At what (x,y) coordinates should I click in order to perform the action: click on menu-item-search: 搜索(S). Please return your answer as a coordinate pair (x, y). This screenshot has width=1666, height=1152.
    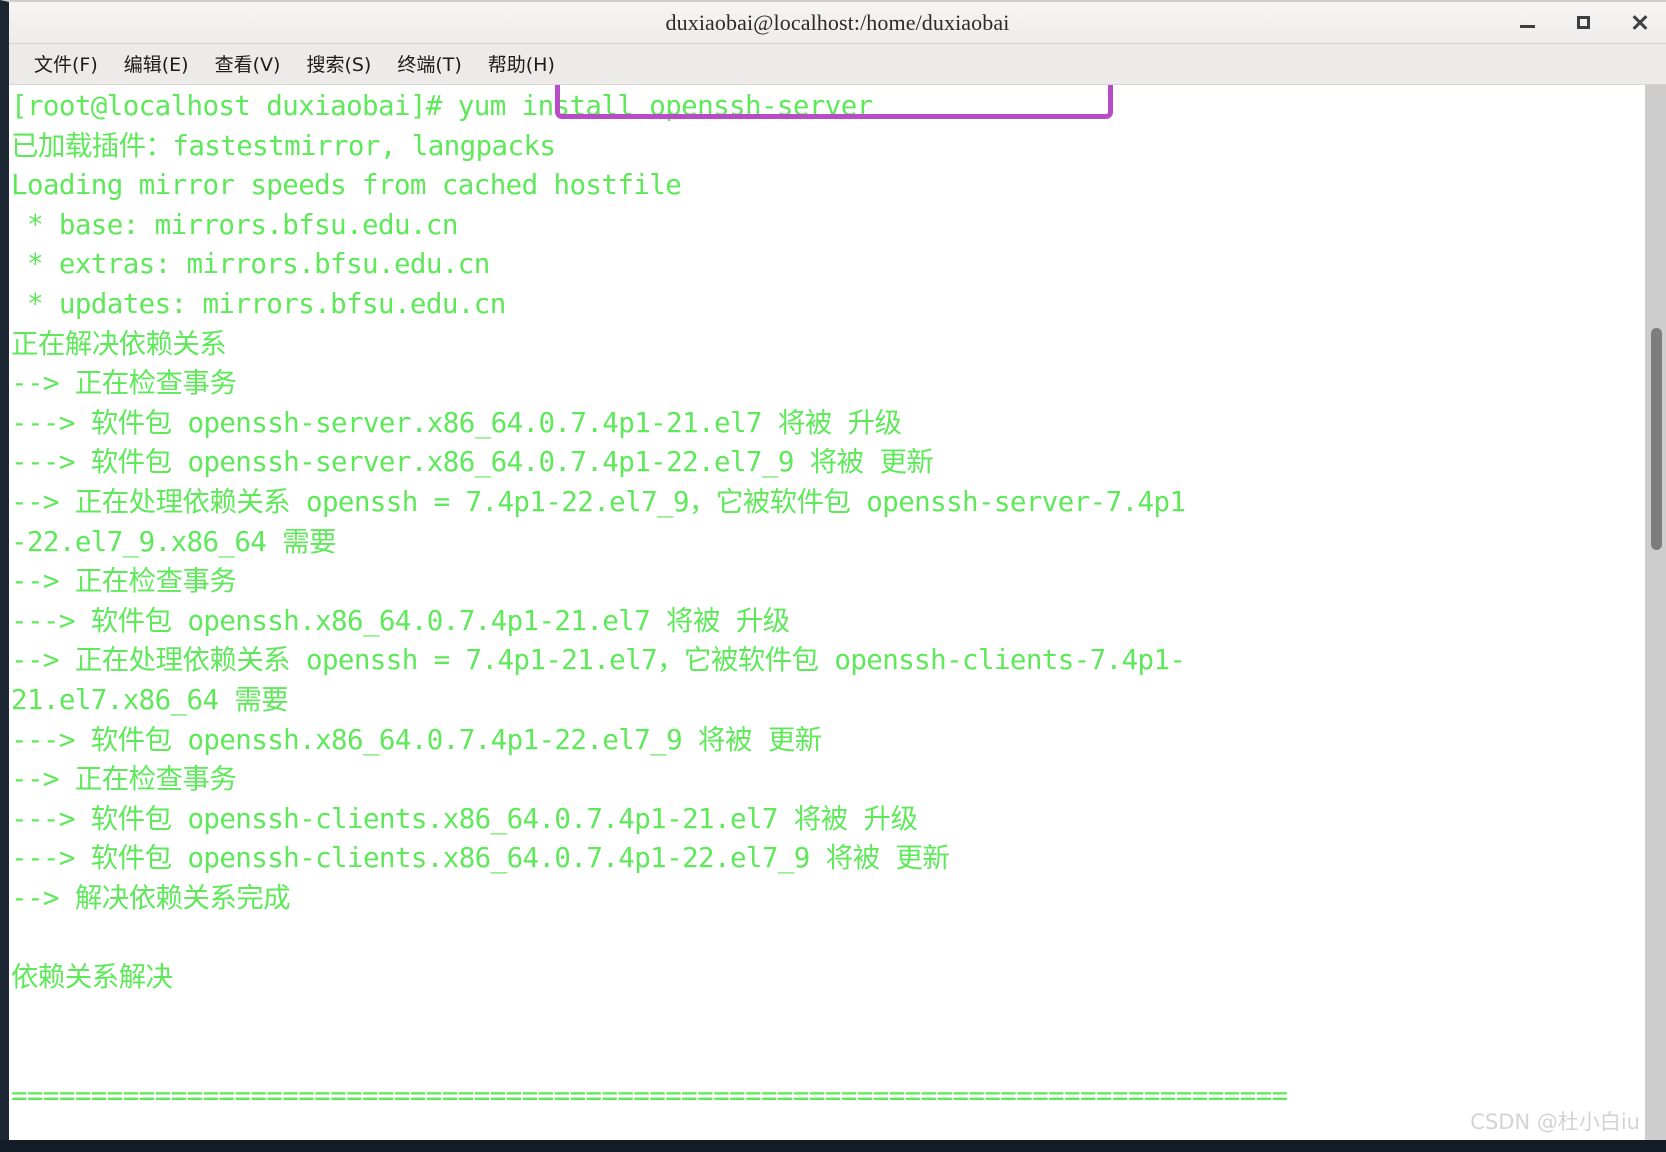
    Looking at the image, I should click on (338, 64).